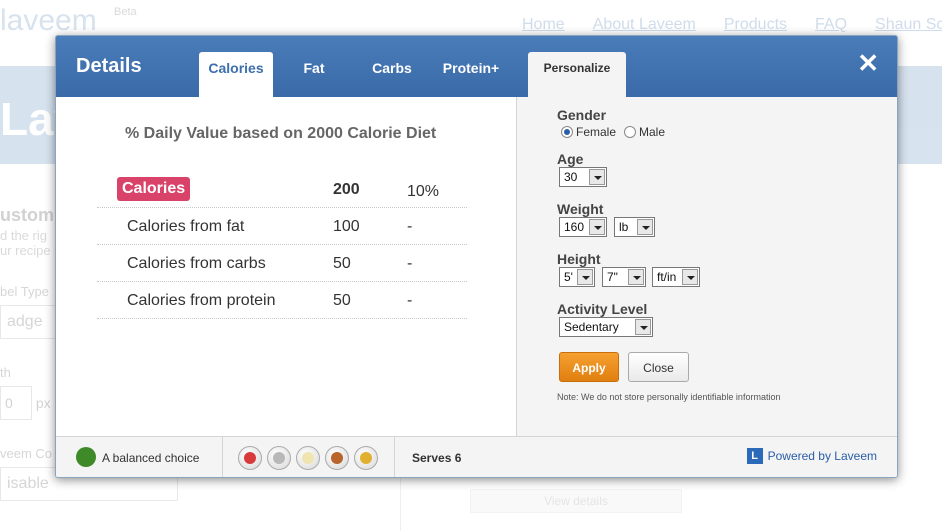 This screenshot has width=942, height=531. I want to click on grain-icon, so click(366, 458).